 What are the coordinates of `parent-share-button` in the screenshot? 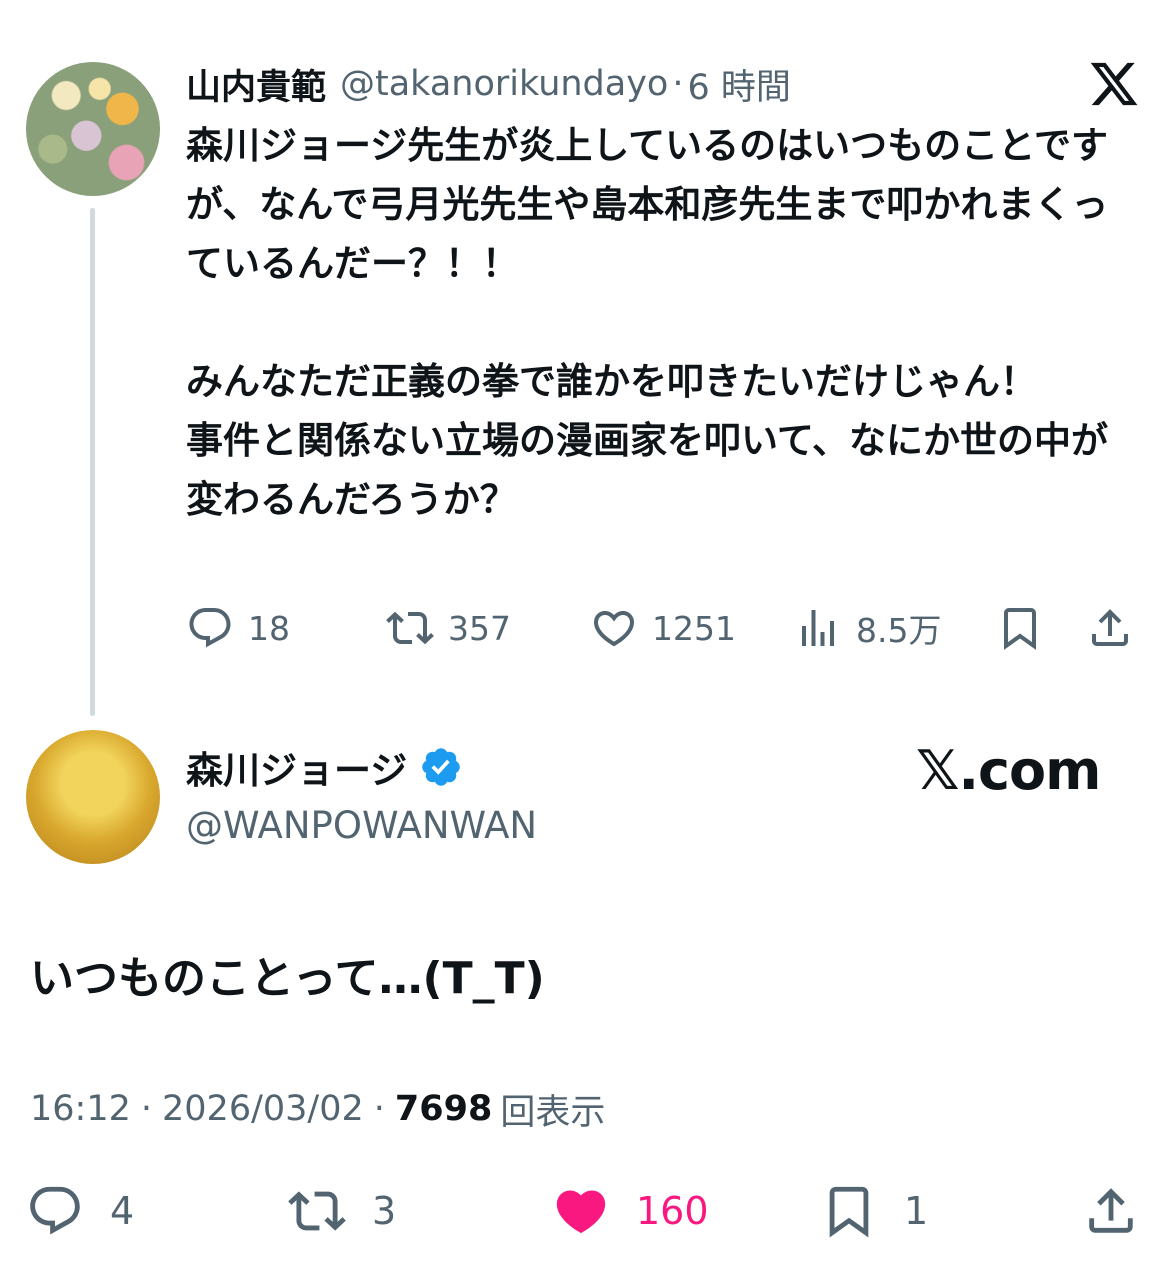 It's located at (1117, 628).